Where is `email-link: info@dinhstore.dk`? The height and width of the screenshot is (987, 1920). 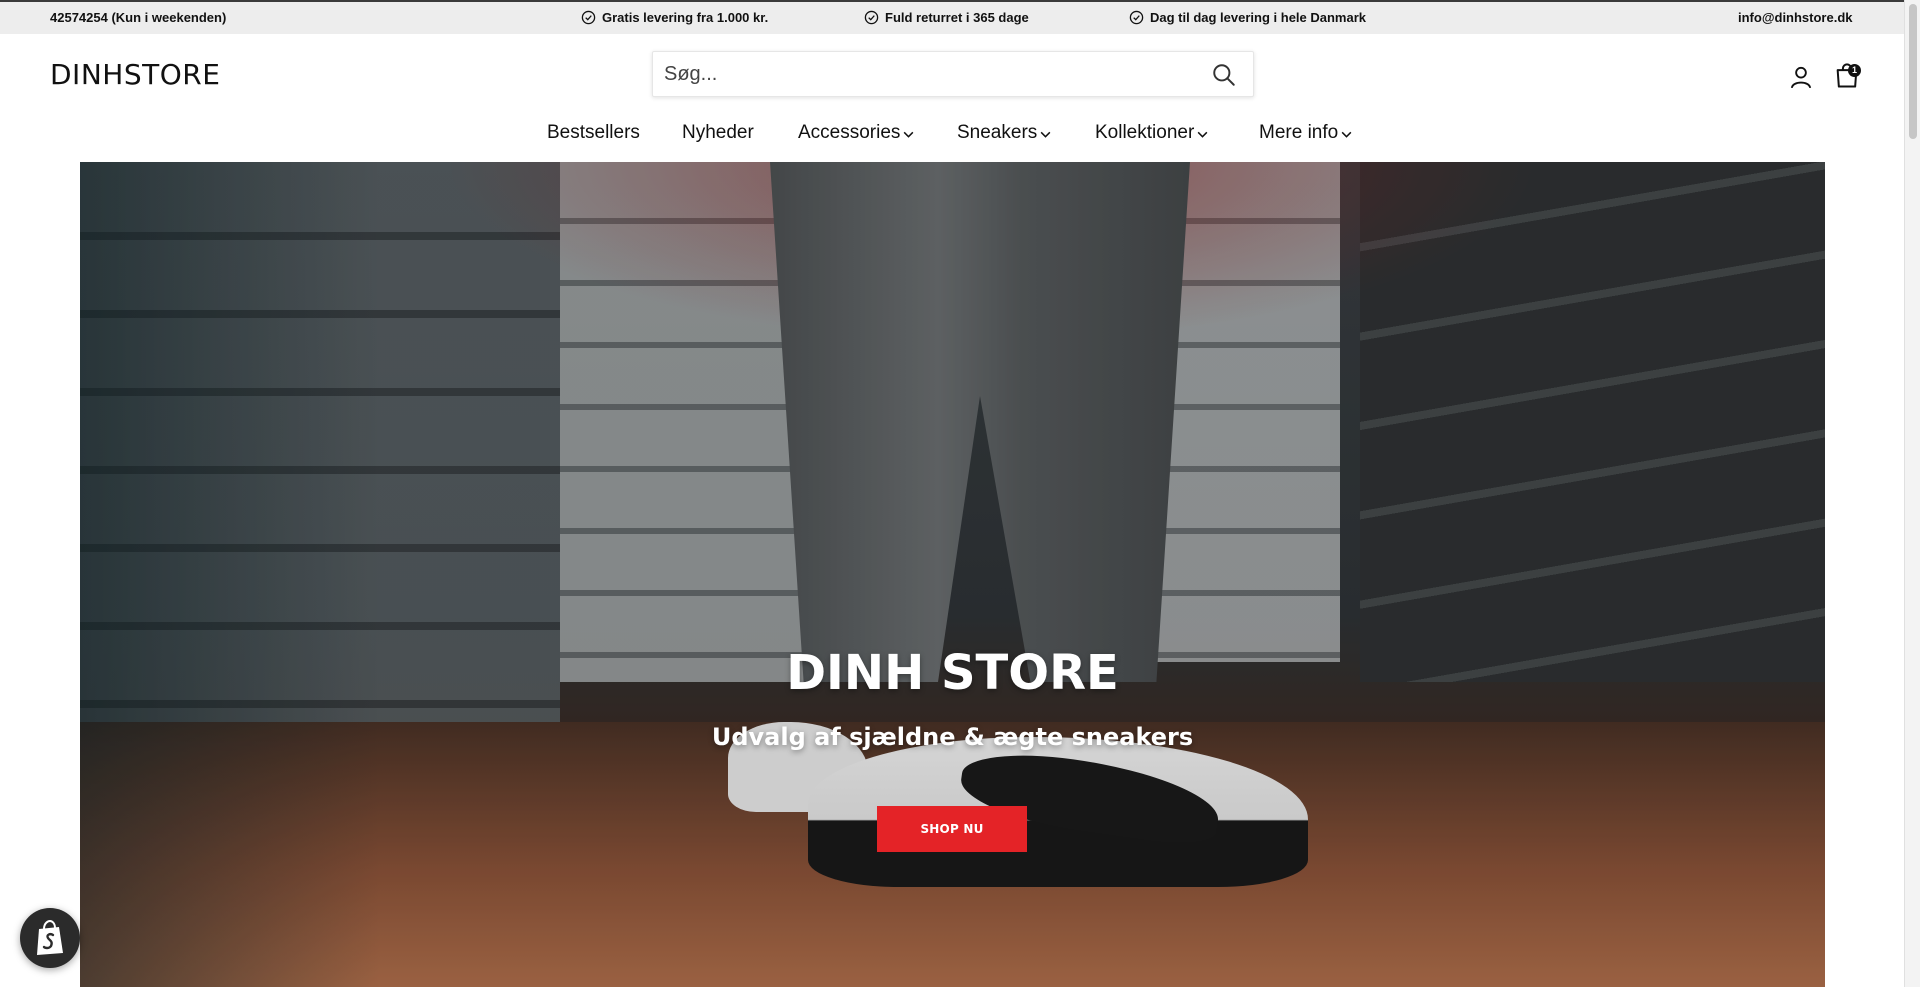 email-link: info@dinhstore.dk is located at coordinates (1795, 17).